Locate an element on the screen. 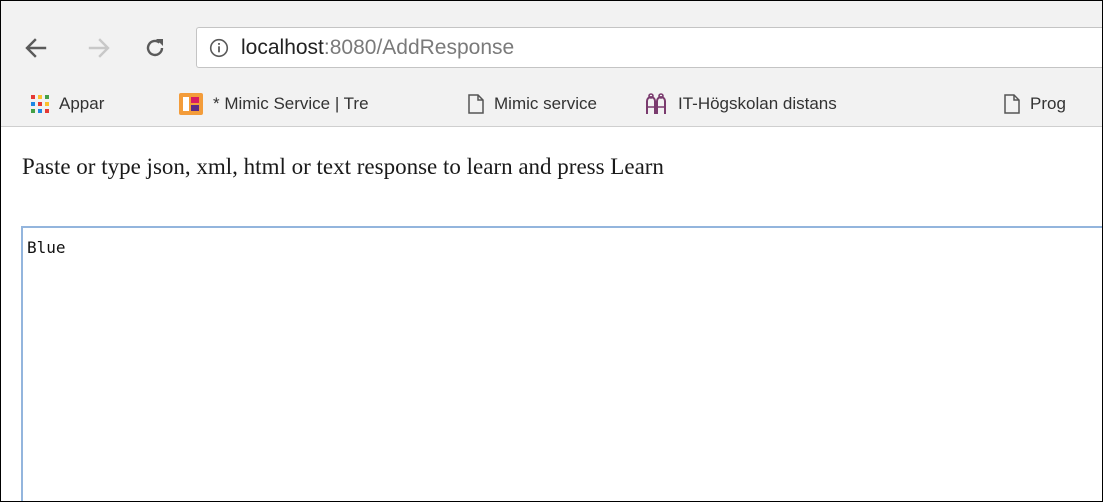  mimic-service-favicon is located at coordinates (191, 103).